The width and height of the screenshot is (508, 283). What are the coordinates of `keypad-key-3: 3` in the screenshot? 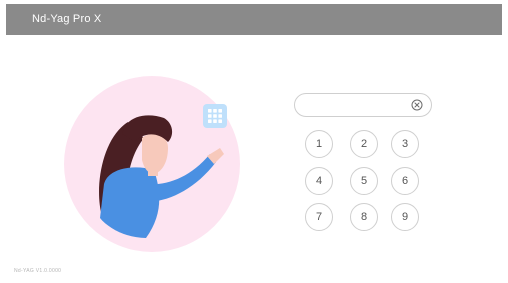 It's located at (405, 144).